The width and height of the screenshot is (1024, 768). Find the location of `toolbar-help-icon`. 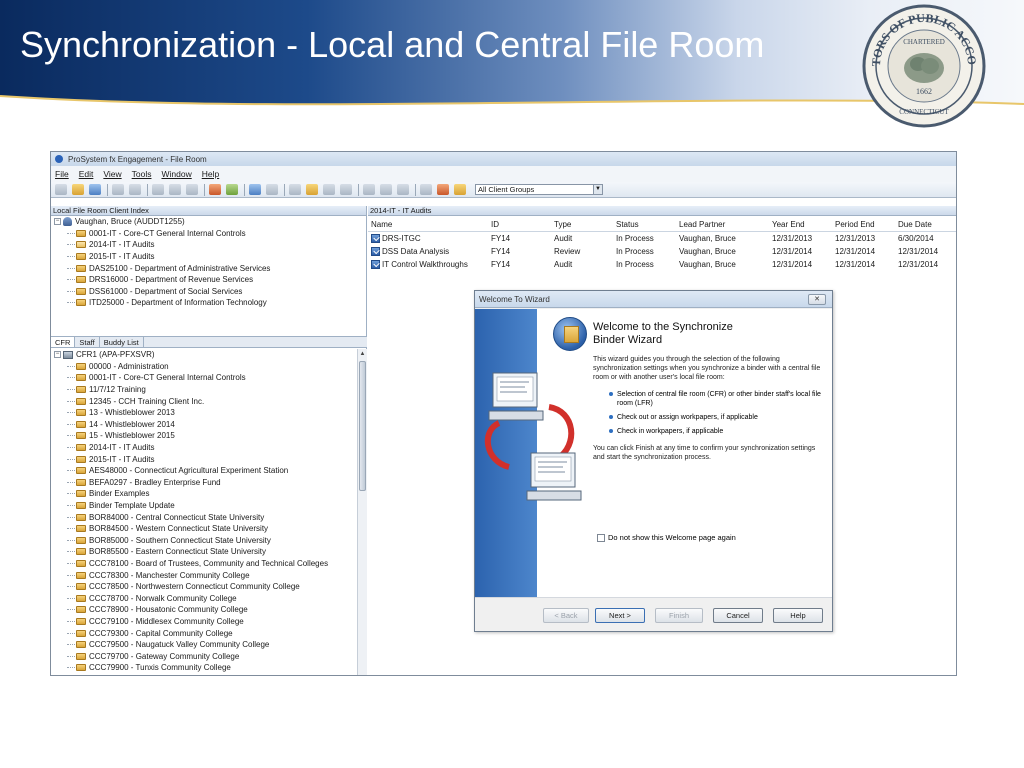

toolbar-help-icon is located at coordinates (443, 189).